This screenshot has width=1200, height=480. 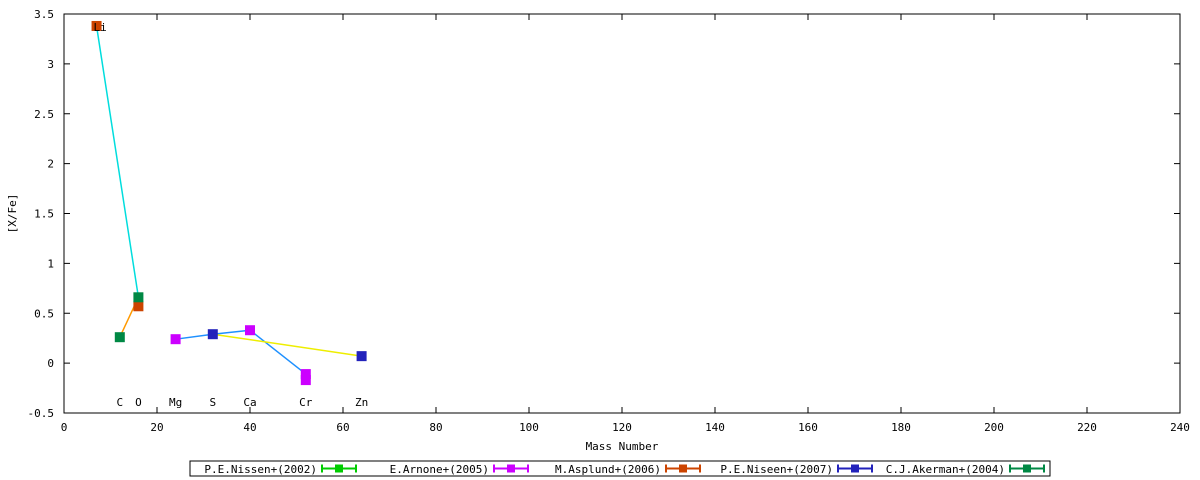 What do you see at coordinates (1087, 427) in the screenshot?
I see `x-tick-label: 220` at bounding box center [1087, 427].